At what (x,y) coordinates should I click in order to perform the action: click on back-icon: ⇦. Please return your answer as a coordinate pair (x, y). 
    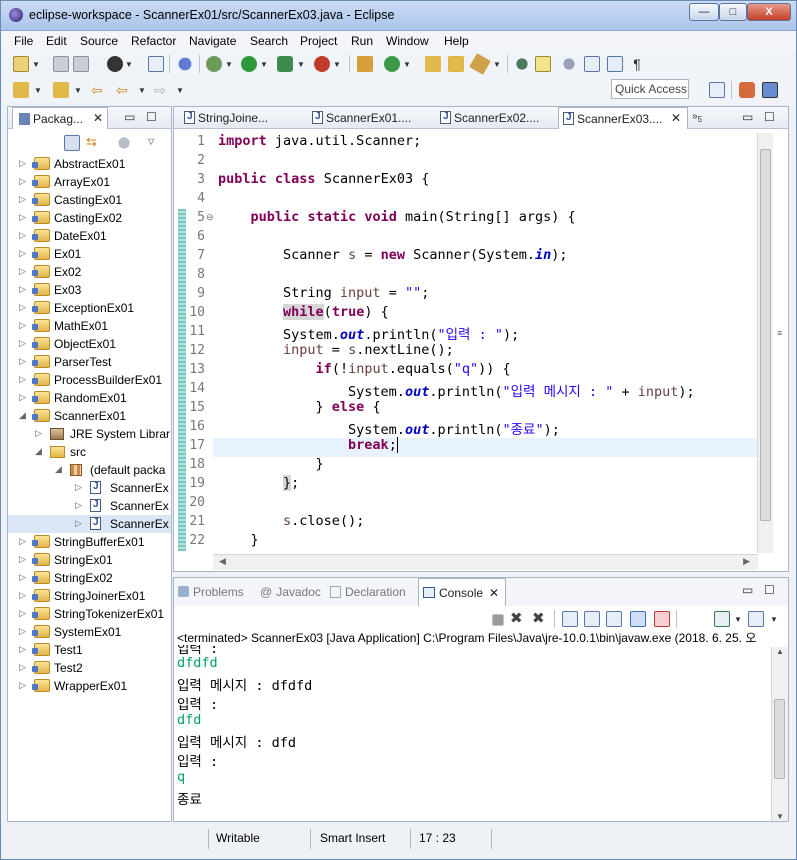
    Looking at the image, I should click on (124, 90).